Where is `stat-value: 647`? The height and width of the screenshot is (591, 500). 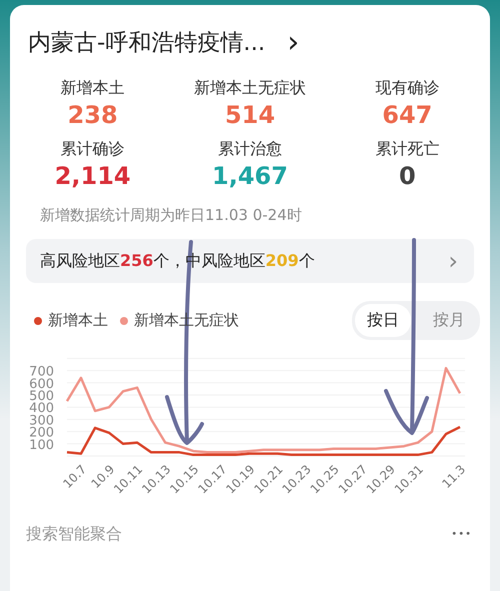
stat-value: 647 is located at coordinates (407, 115).